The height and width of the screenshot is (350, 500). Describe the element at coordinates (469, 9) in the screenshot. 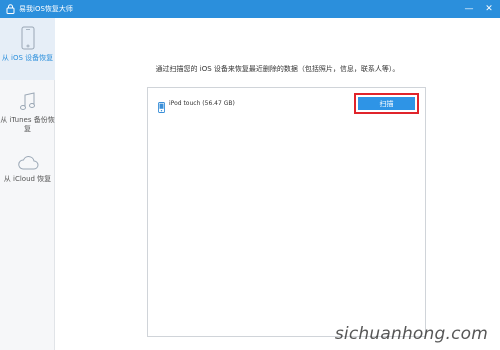

I see `minimize-button: —` at that location.